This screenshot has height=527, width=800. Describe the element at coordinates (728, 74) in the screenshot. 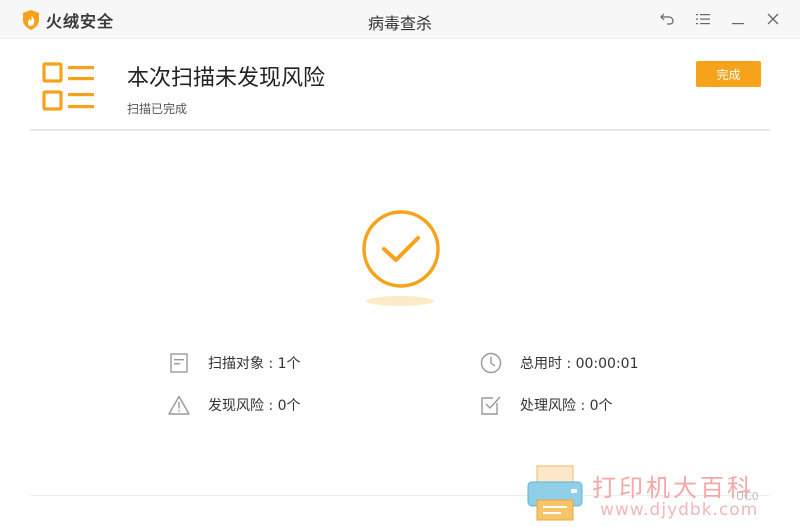

I see `done-button: 完成` at that location.